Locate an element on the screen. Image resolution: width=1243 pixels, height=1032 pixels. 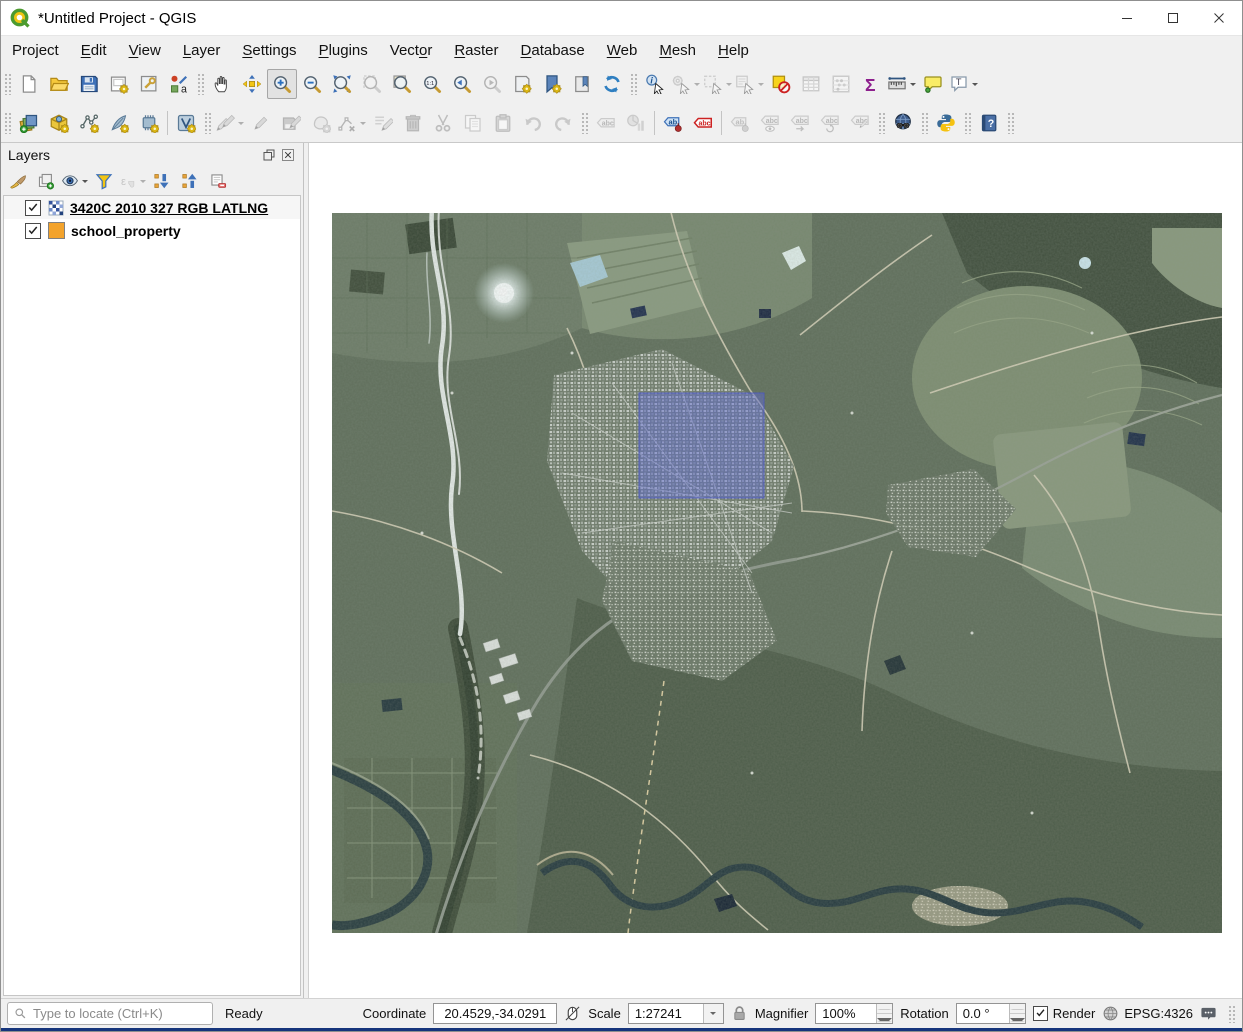
new-shapefile-layer-button is located at coordinates (89, 123).